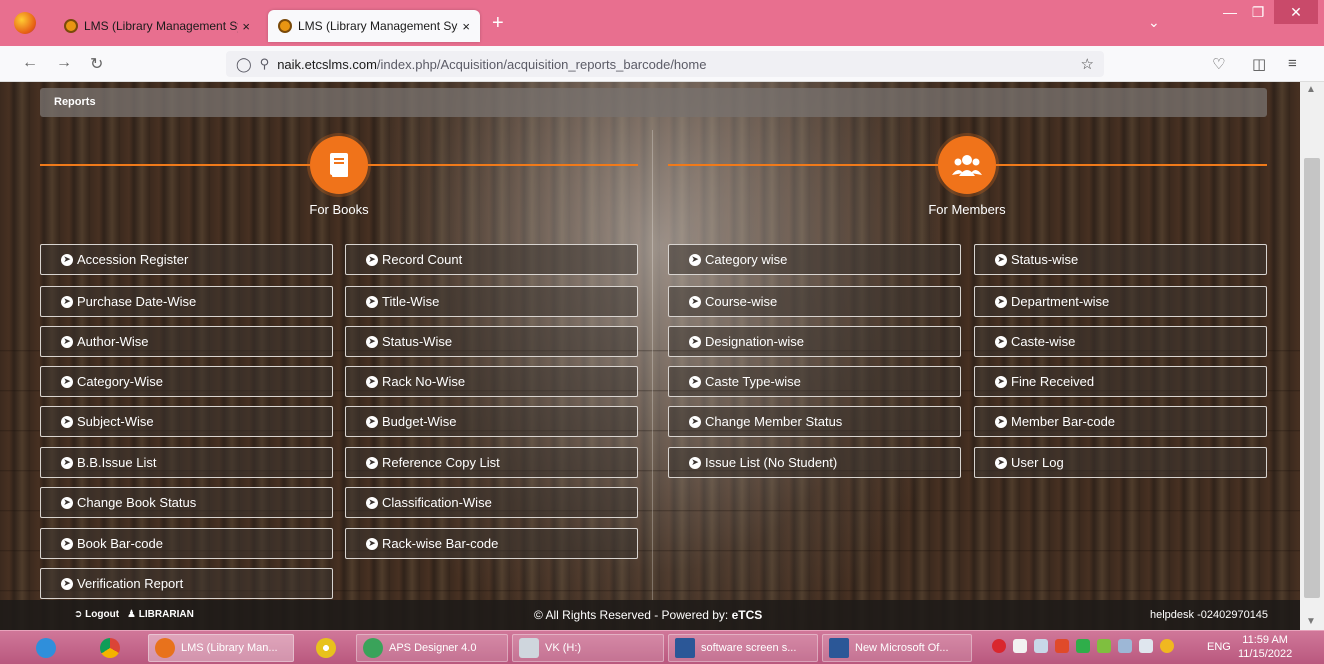 The width and height of the screenshot is (1324, 664). What do you see at coordinates (491, 301) in the screenshot?
I see `report-title-button: ➤ Title-Wise` at bounding box center [491, 301].